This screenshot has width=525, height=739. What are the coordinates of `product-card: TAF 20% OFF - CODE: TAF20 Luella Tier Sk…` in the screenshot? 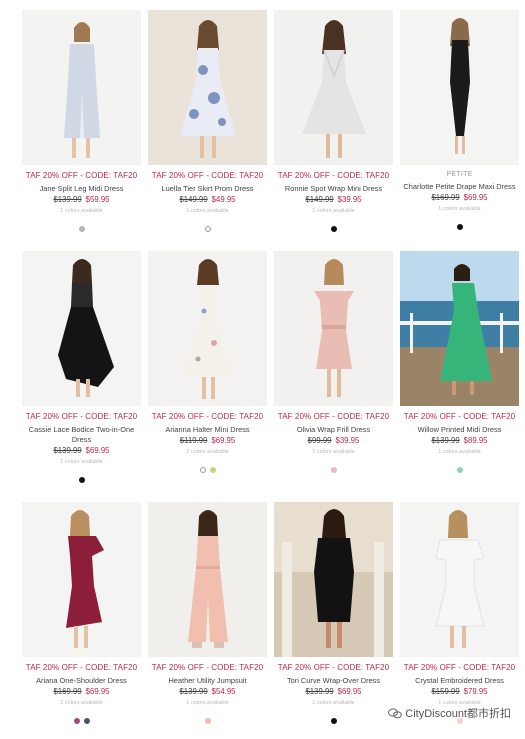 It's located at (207, 121).